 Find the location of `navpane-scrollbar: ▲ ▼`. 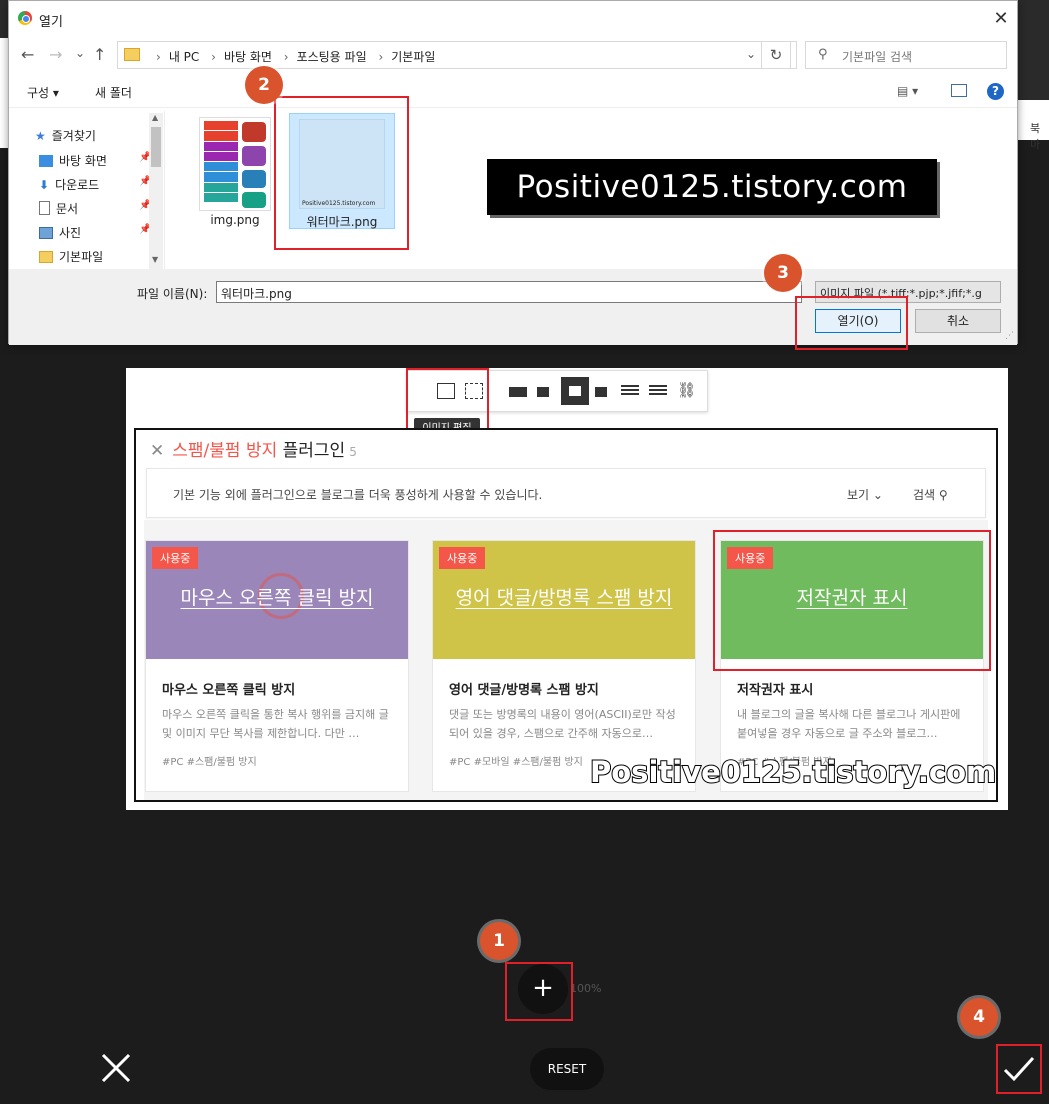

navpane-scrollbar: ▲ ▼ is located at coordinates (156, 191).